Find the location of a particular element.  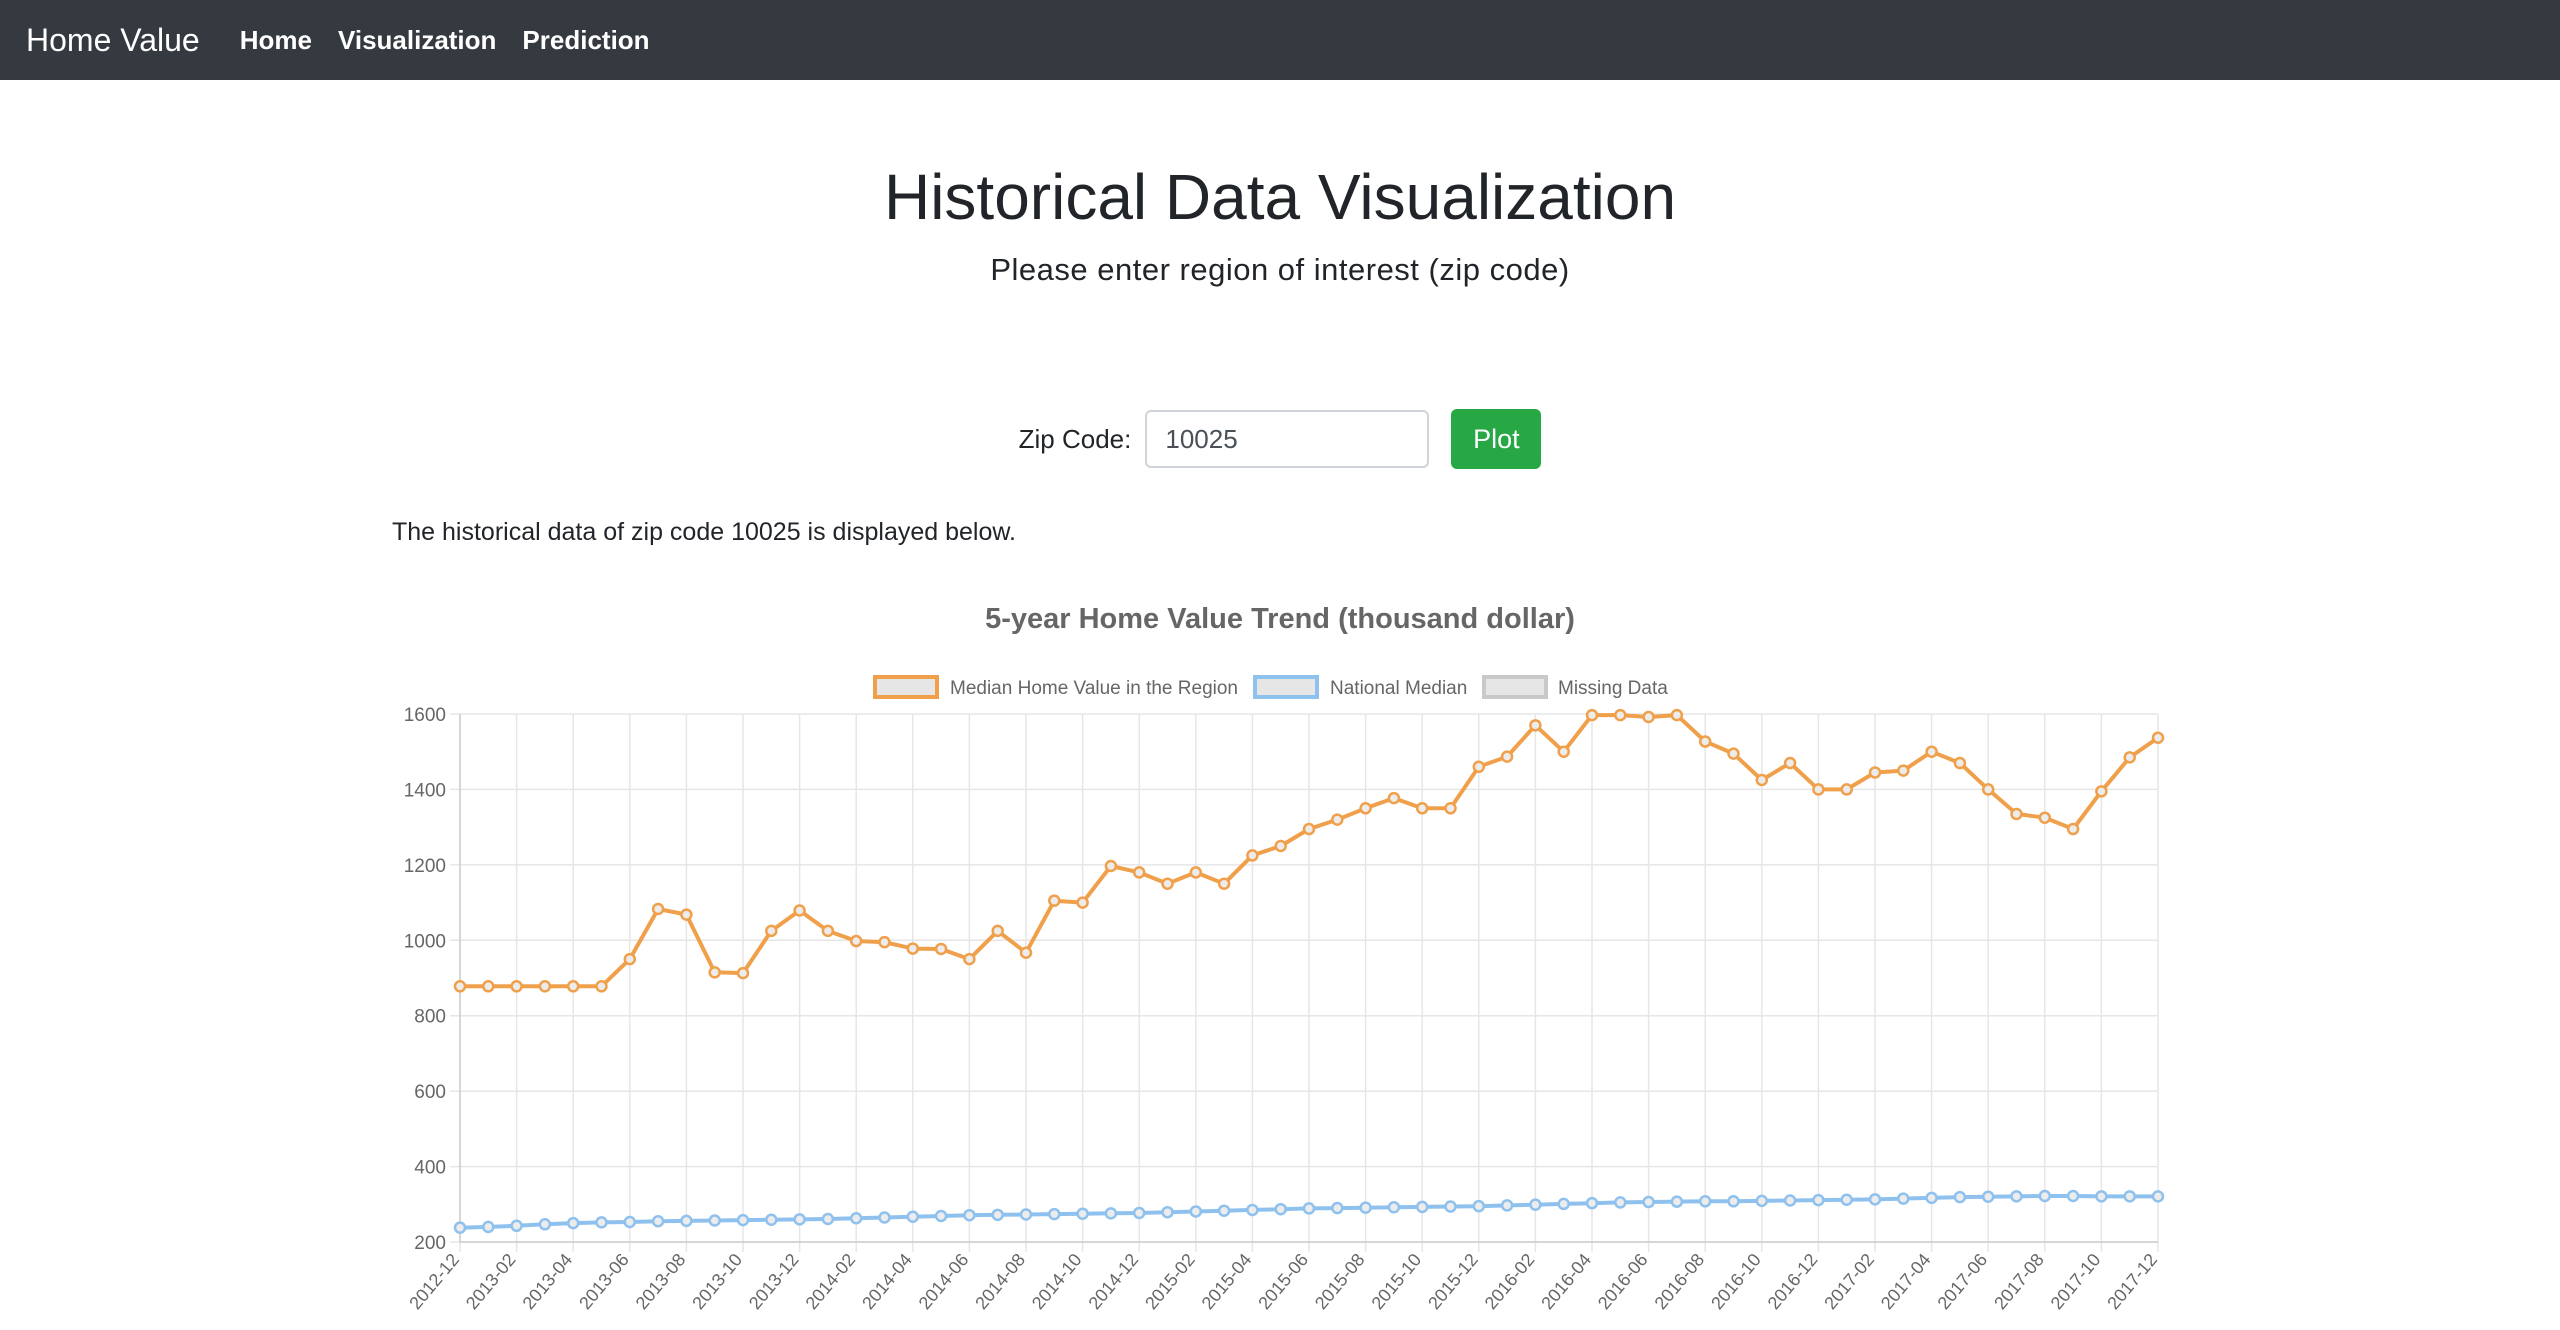

plot-button: Plot is located at coordinates (1496, 439).